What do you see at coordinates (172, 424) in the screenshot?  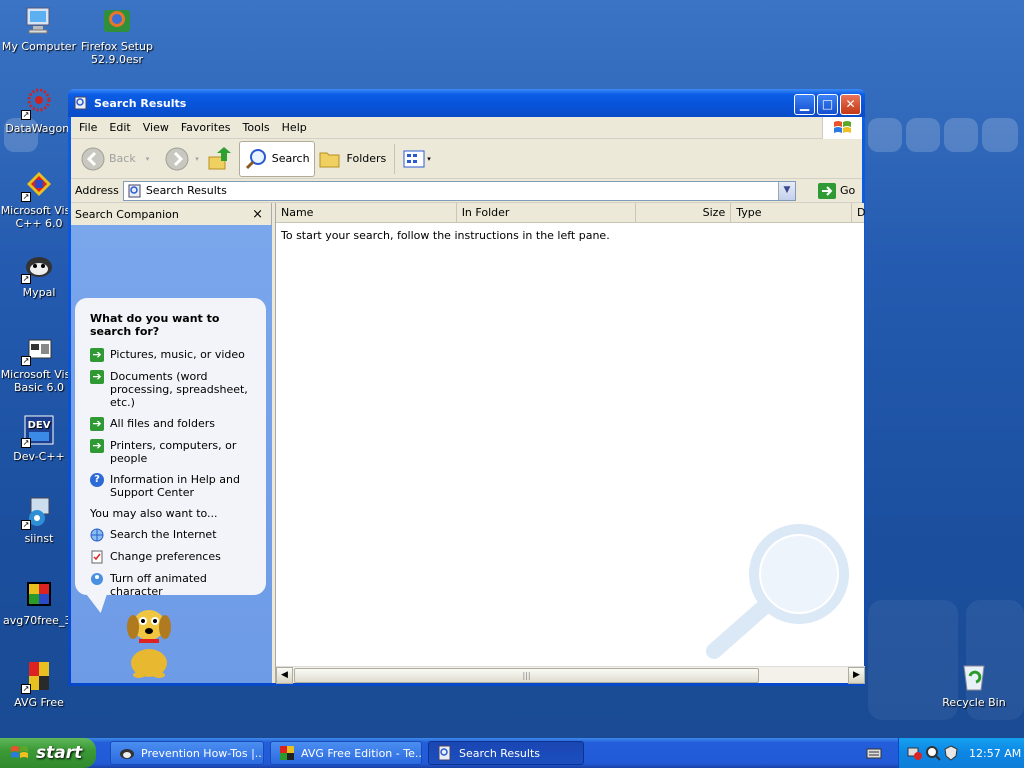 I see `option-all-files: ➔ All files and folders` at bounding box center [172, 424].